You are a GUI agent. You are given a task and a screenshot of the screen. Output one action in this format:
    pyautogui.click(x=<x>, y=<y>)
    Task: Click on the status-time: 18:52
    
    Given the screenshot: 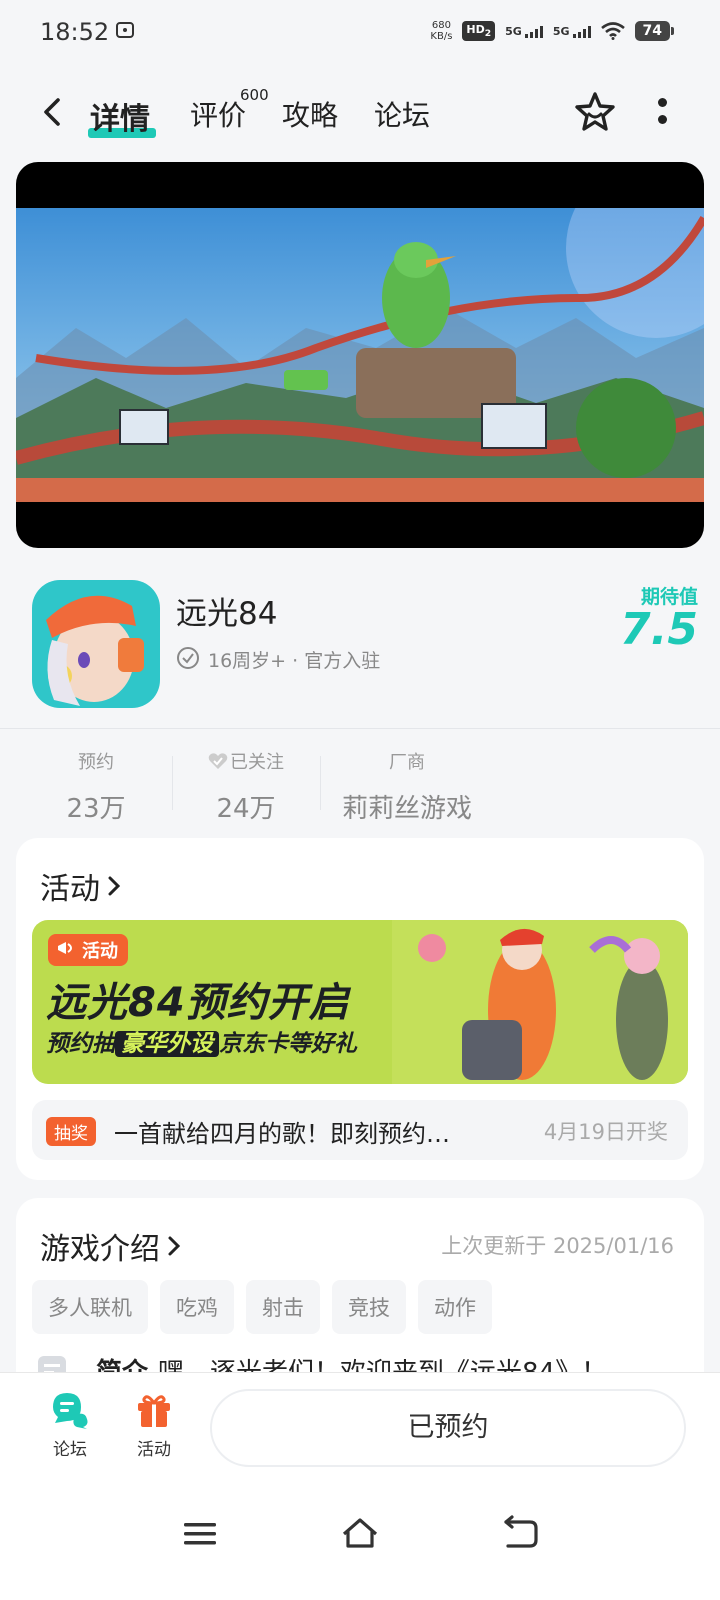 What is the action you would take?
    pyautogui.click(x=75, y=32)
    